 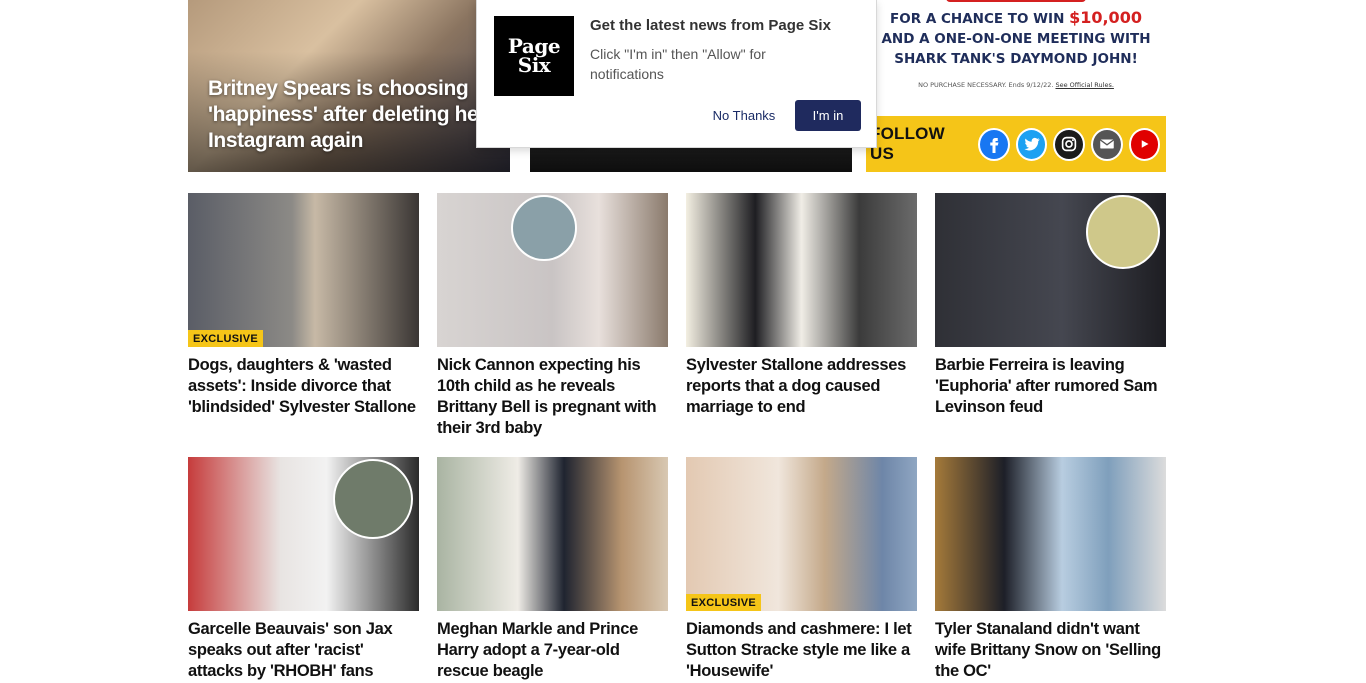 I want to click on notification-title: Get the latest news from Page Six, so click(x=710, y=25).